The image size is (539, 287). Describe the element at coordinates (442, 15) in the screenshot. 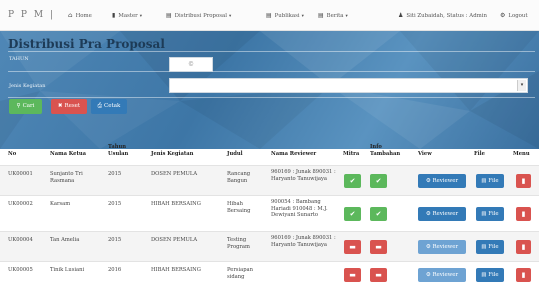

I see `nav-user-status: ♟ Siti Zubaidah, Status : Admin` at that location.